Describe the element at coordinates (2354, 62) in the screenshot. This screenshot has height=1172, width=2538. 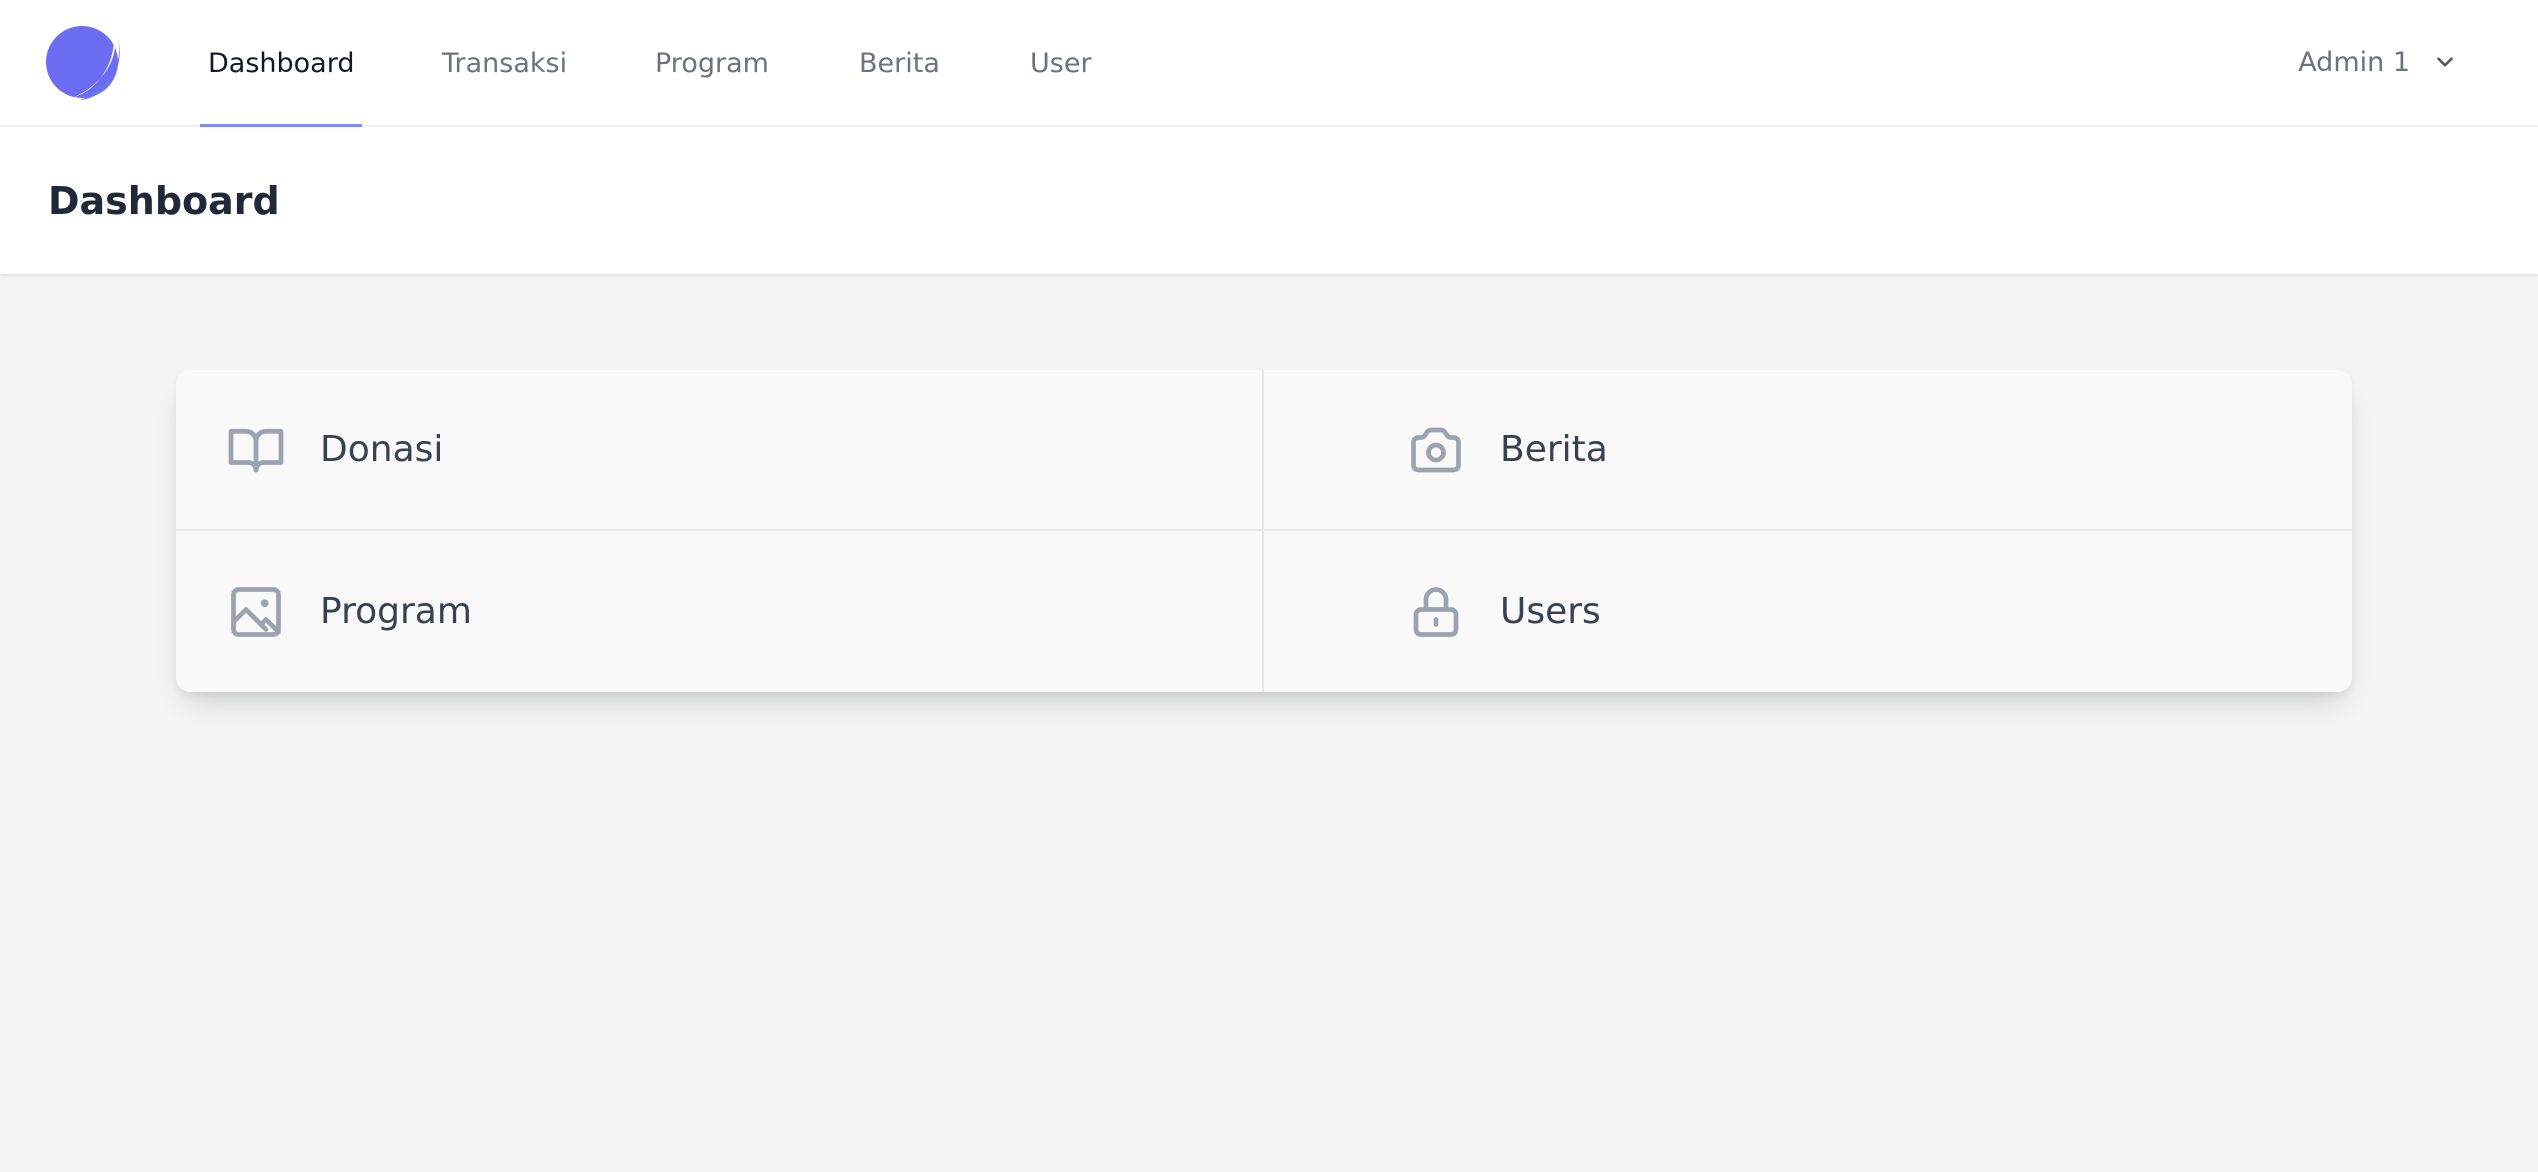
I see `user-menu-label: Admin 1` at that location.